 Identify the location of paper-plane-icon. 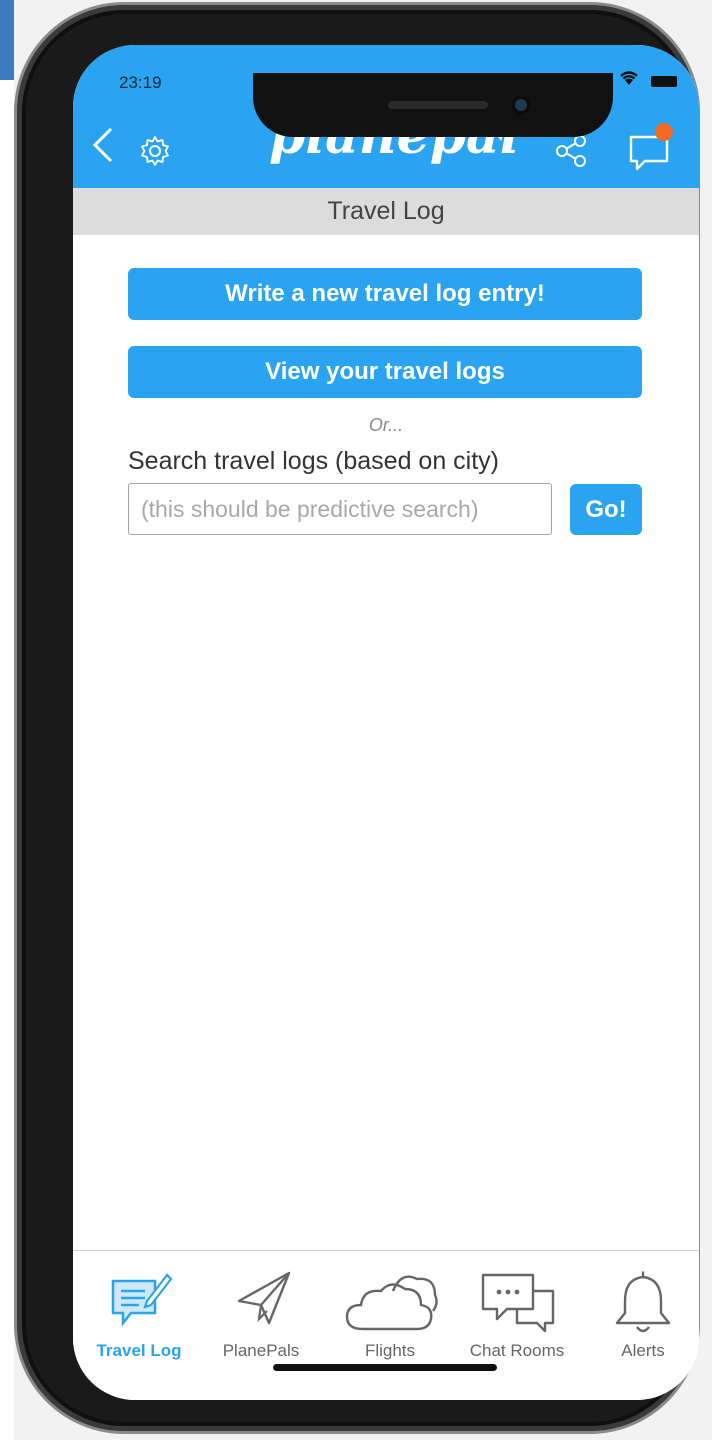
(264, 1298).